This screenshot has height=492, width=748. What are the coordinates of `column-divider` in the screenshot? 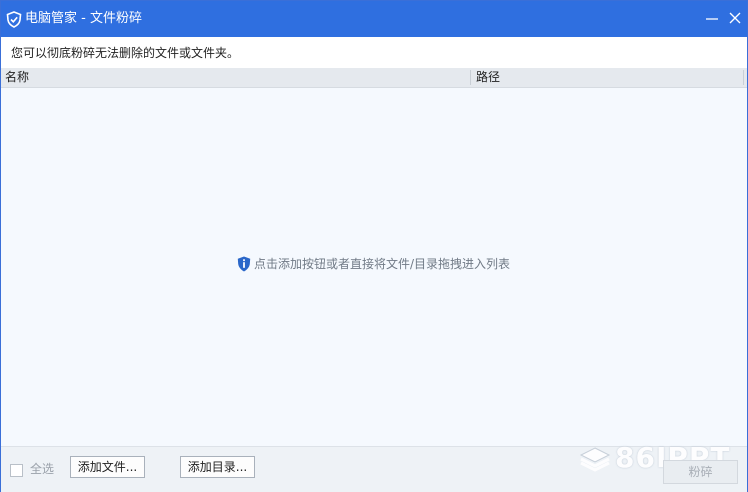 It's located at (470, 77).